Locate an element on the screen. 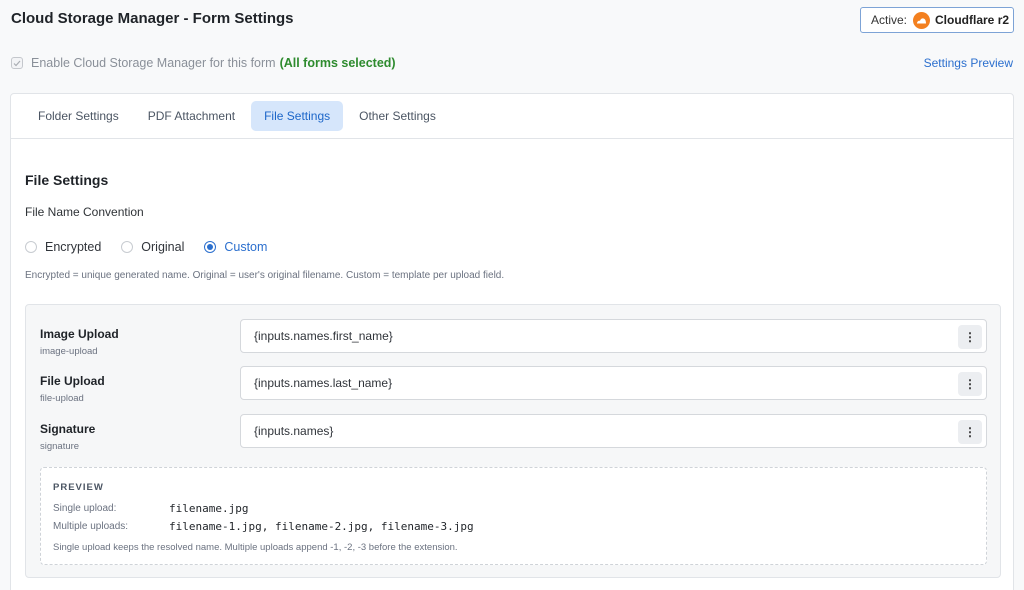  active-label: Active: is located at coordinates (889, 20).